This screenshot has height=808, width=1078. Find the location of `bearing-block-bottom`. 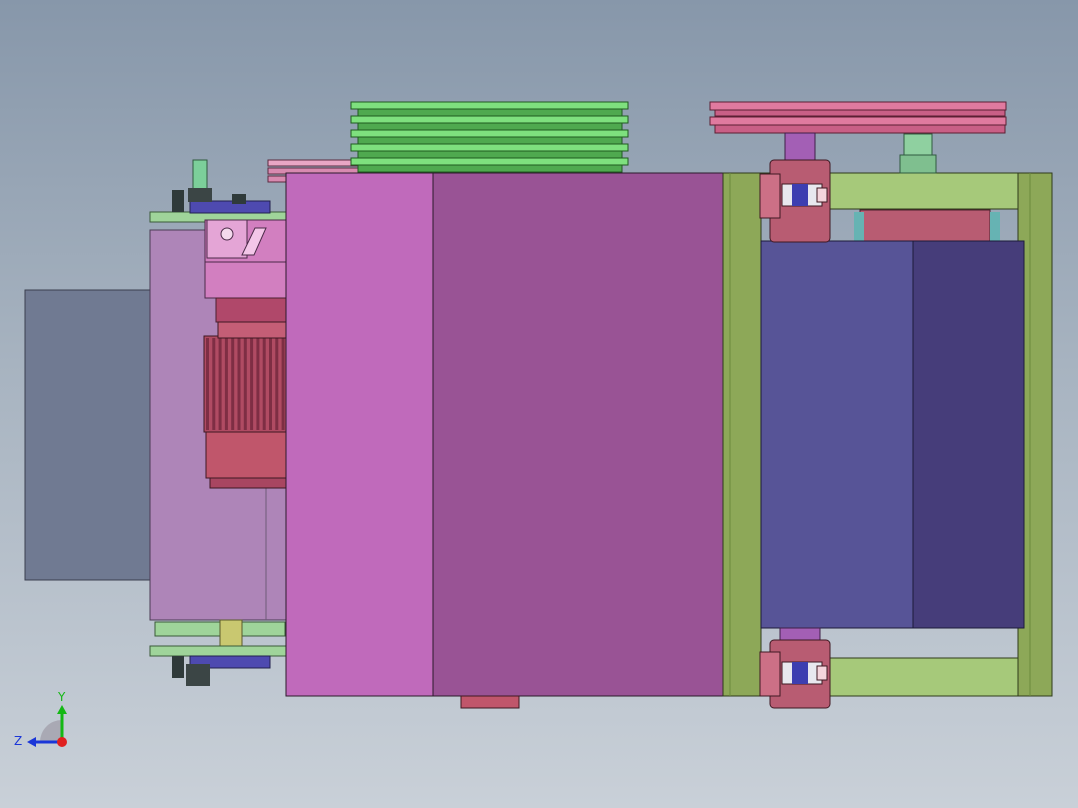

bearing-block-bottom is located at coordinates (795, 674).